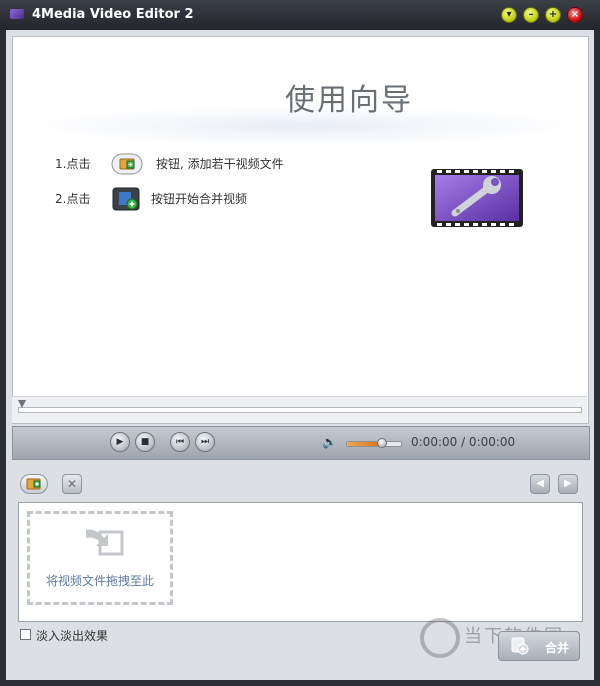 This screenshot has height=686, width=600. I want to click on seek-track, so click(300, 410).